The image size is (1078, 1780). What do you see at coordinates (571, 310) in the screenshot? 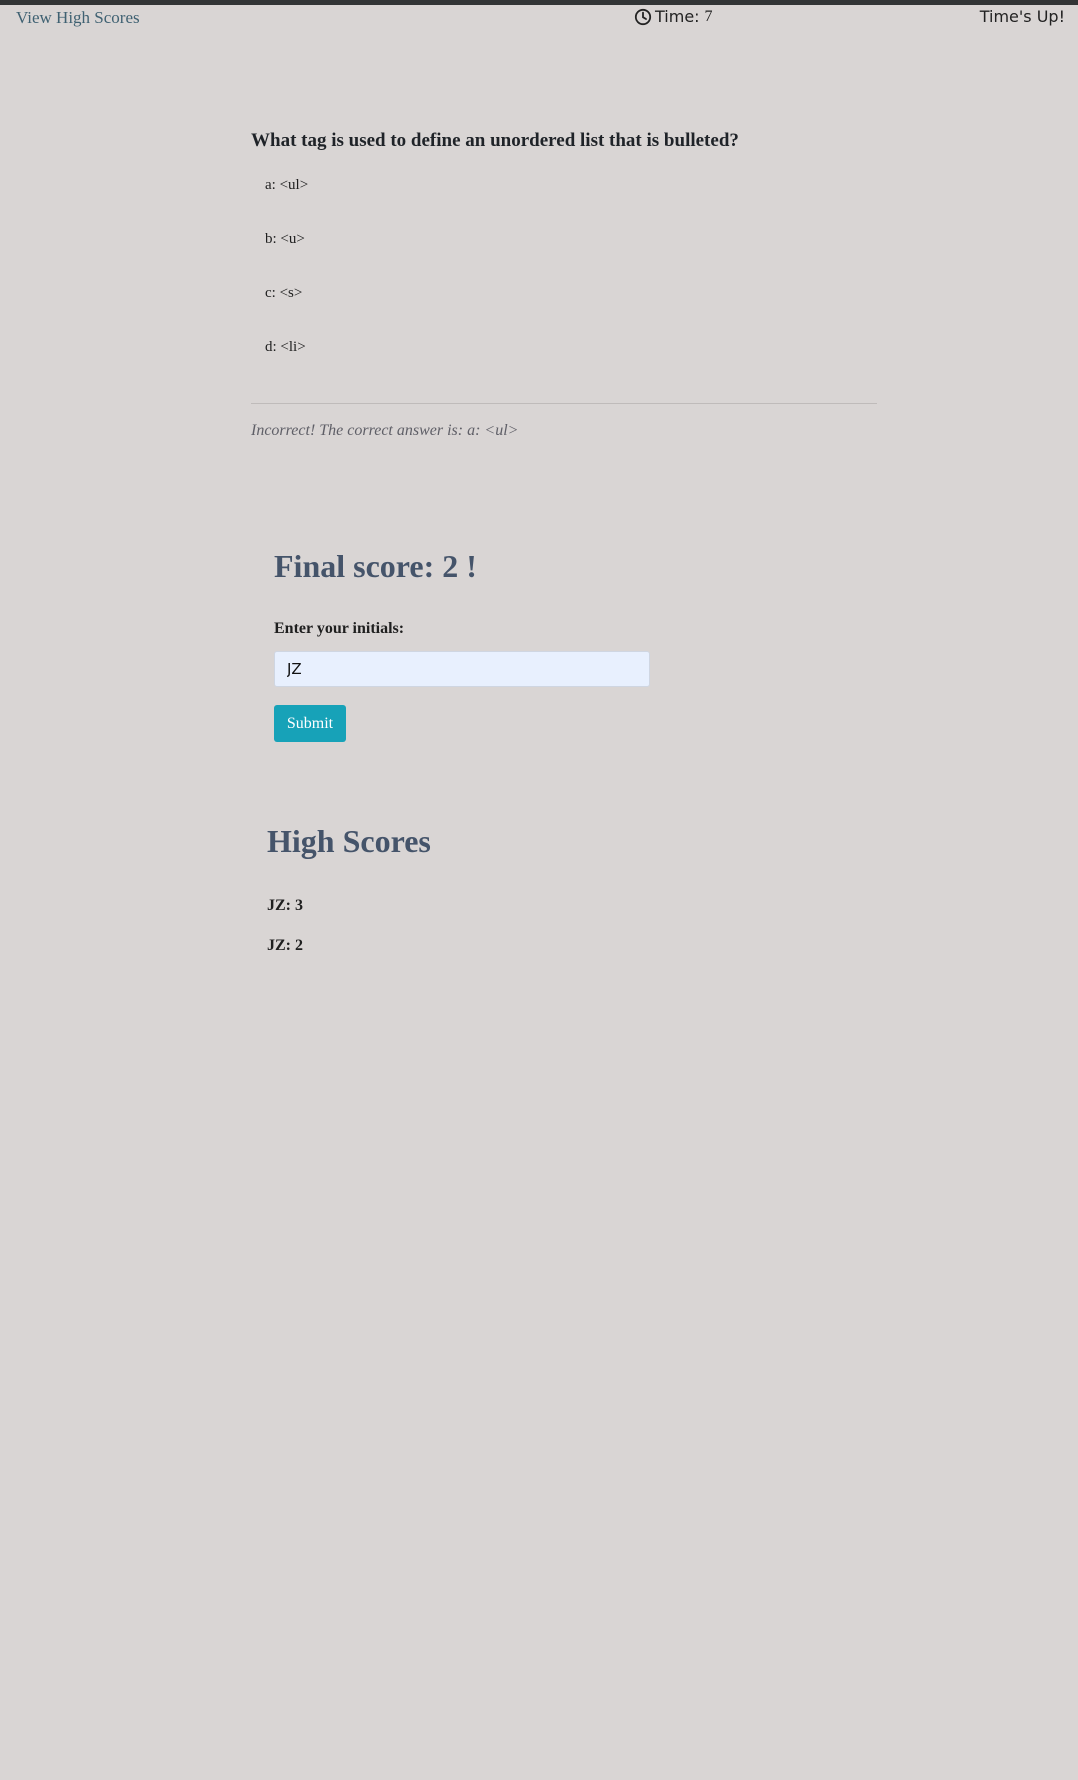
I see `choice-c: c: <s>` at bounding box center [571, 310].